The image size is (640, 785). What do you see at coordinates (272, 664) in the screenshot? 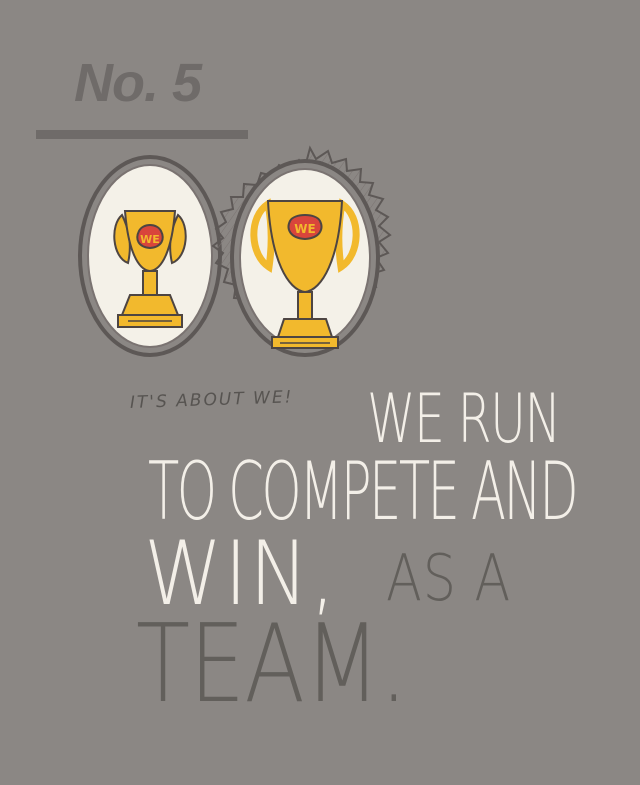
I see `headline-line-4: TEAM.` at bounding box center [272, 664].